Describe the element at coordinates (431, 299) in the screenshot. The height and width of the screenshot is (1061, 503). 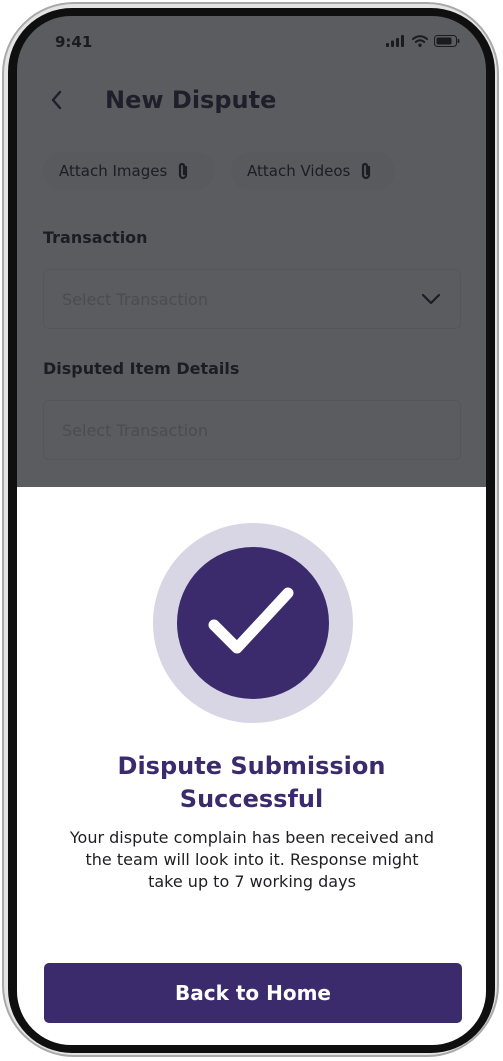
I see `chevron-down-icon` at that location.